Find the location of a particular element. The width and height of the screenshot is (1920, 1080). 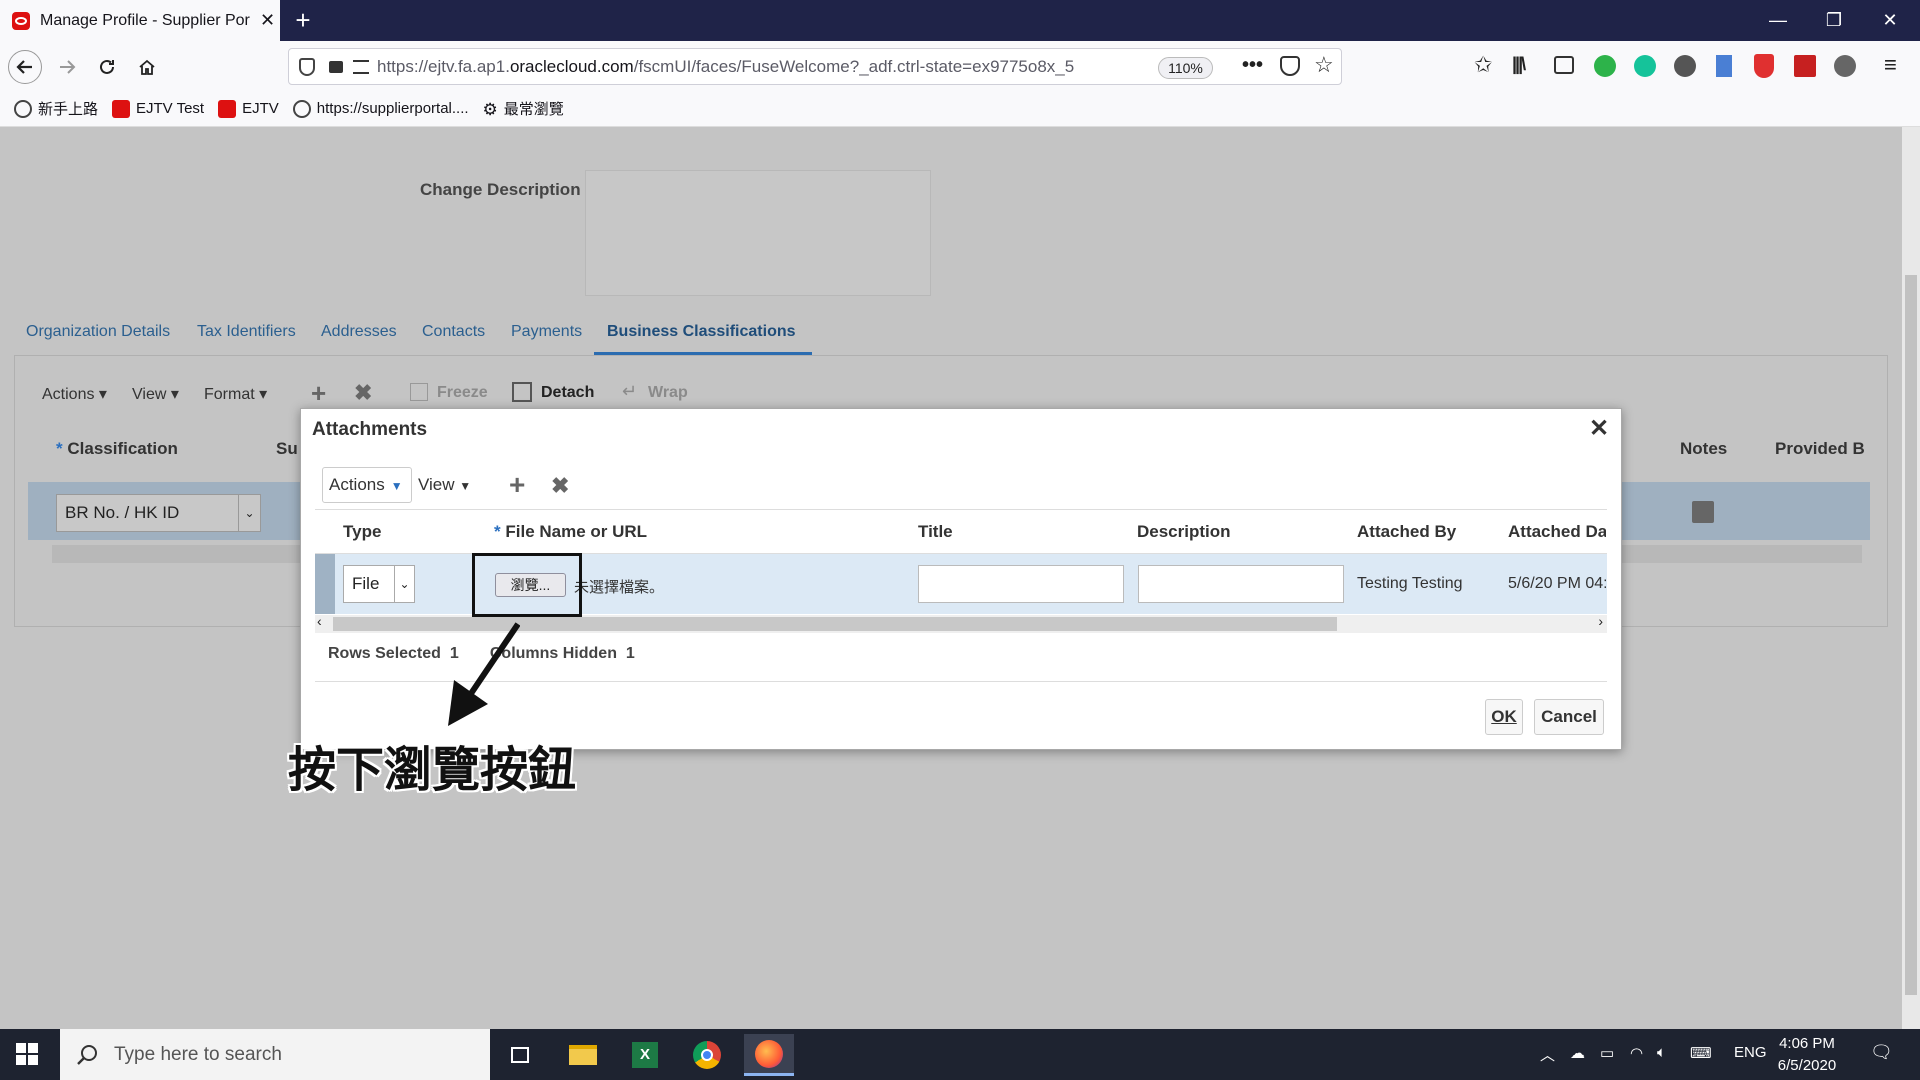

notes-header: Notes is located at coordinates (1703, 449).